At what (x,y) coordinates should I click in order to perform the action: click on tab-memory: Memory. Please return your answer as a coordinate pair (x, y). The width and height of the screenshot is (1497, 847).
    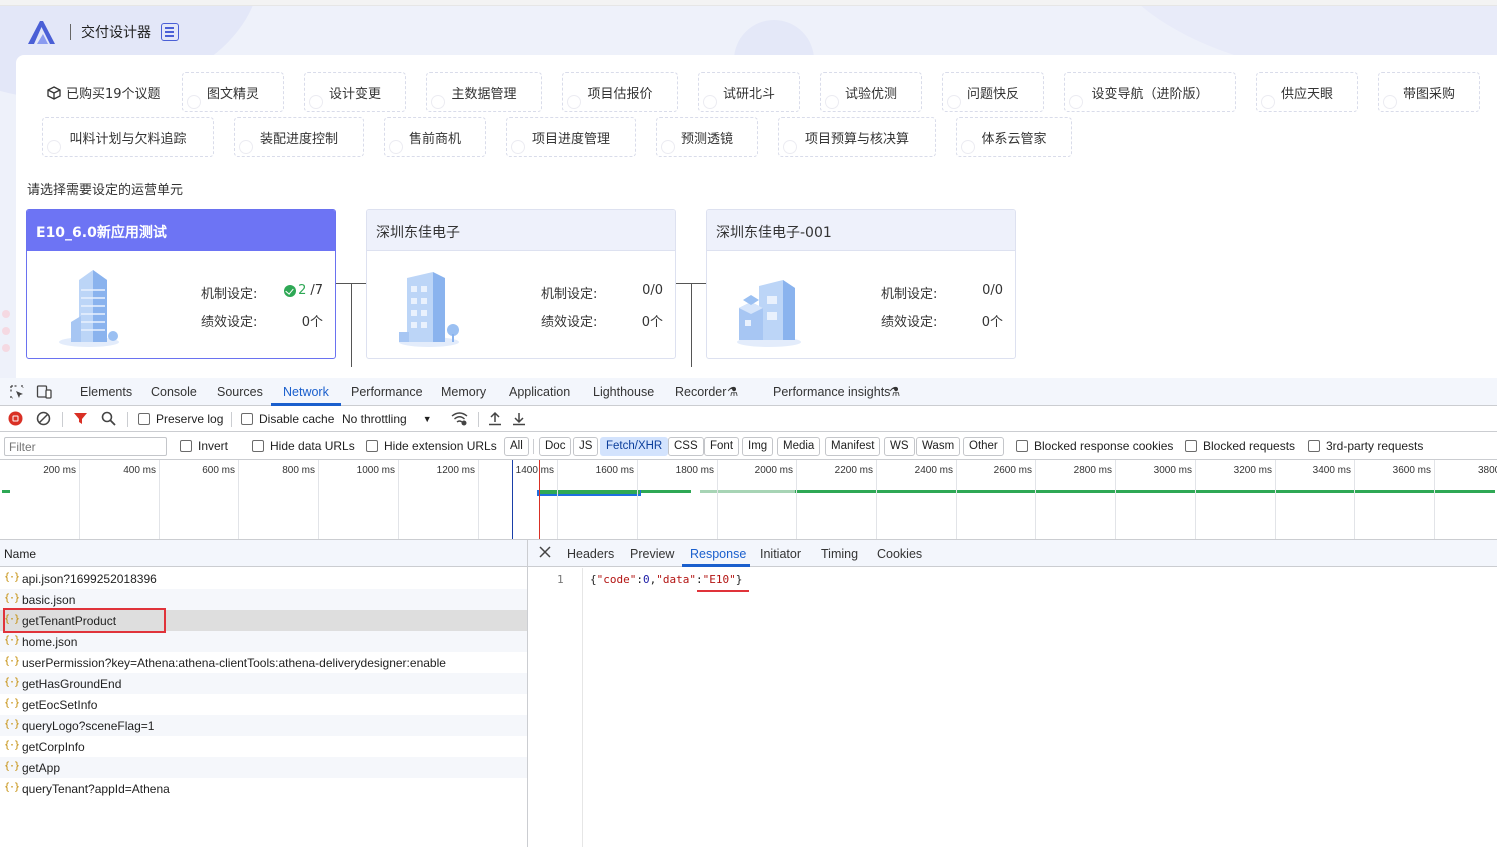
    Looking at the image, I should click on (463, 392).